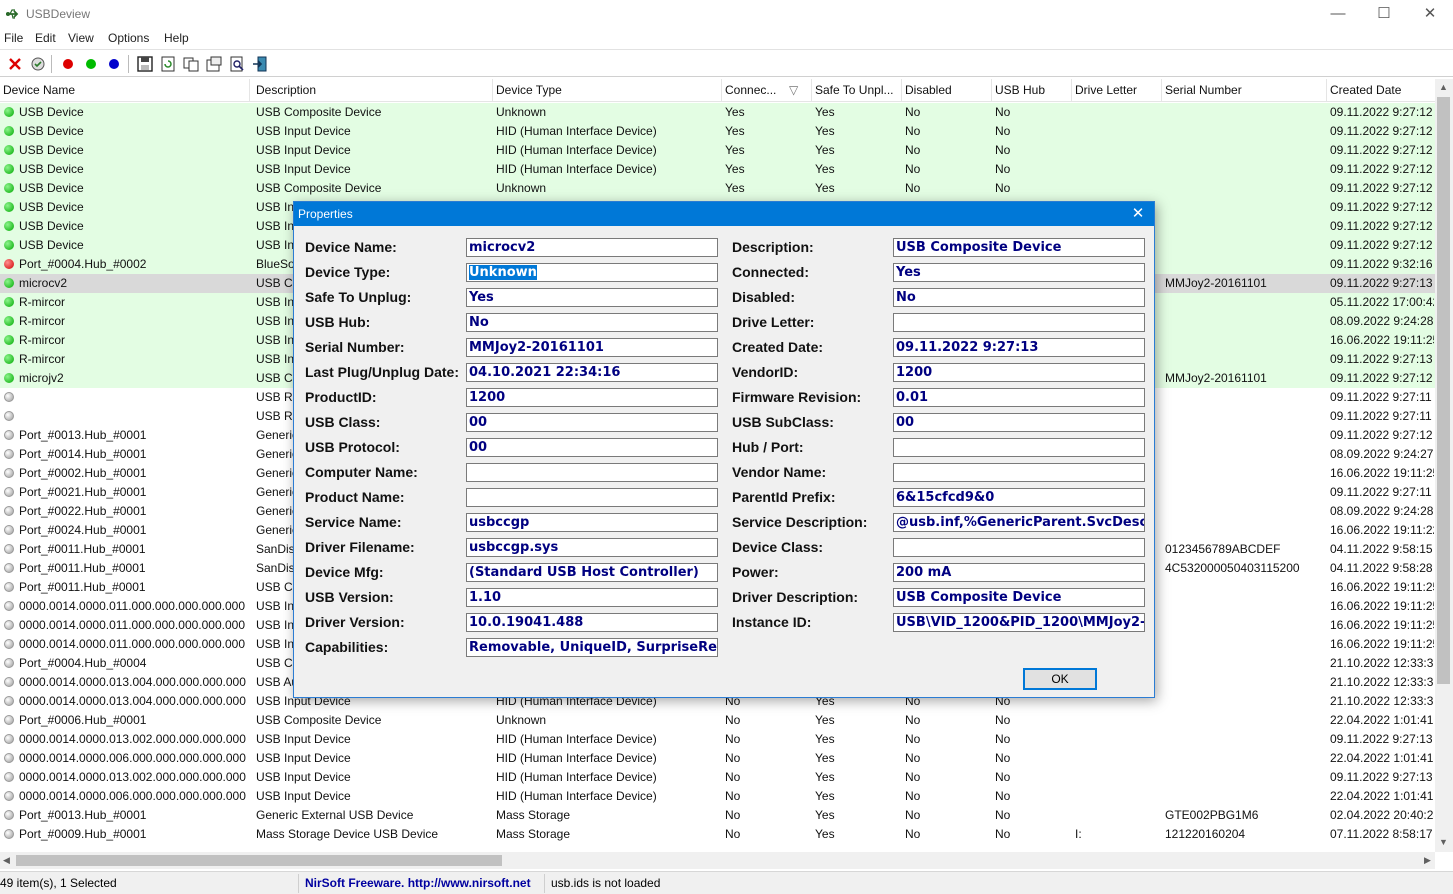  I want to click on property-value-field: usbccgp, so click(592, 522).